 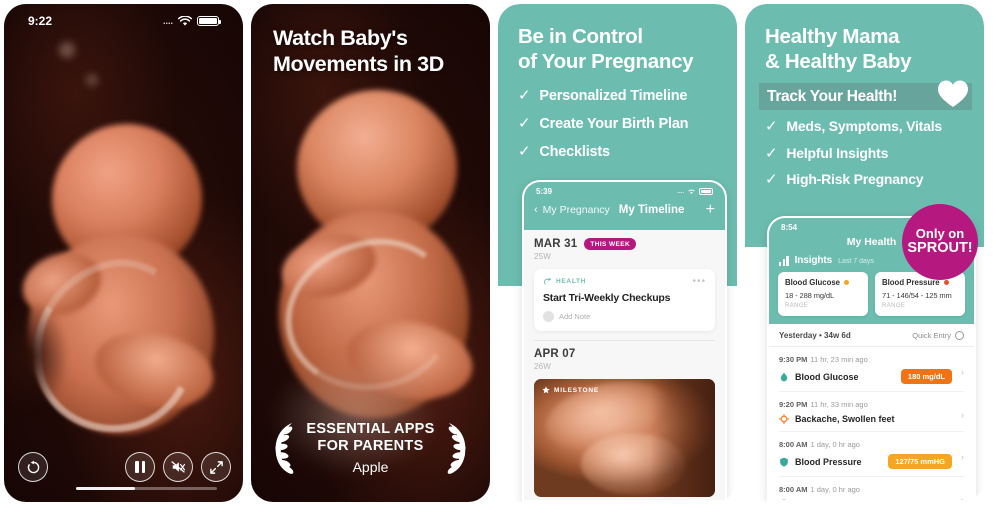 What do you see at coordinates (699, 281) in the screenshot?
I see `card-overflow-menu: •••` at bounding box center [699, 281].